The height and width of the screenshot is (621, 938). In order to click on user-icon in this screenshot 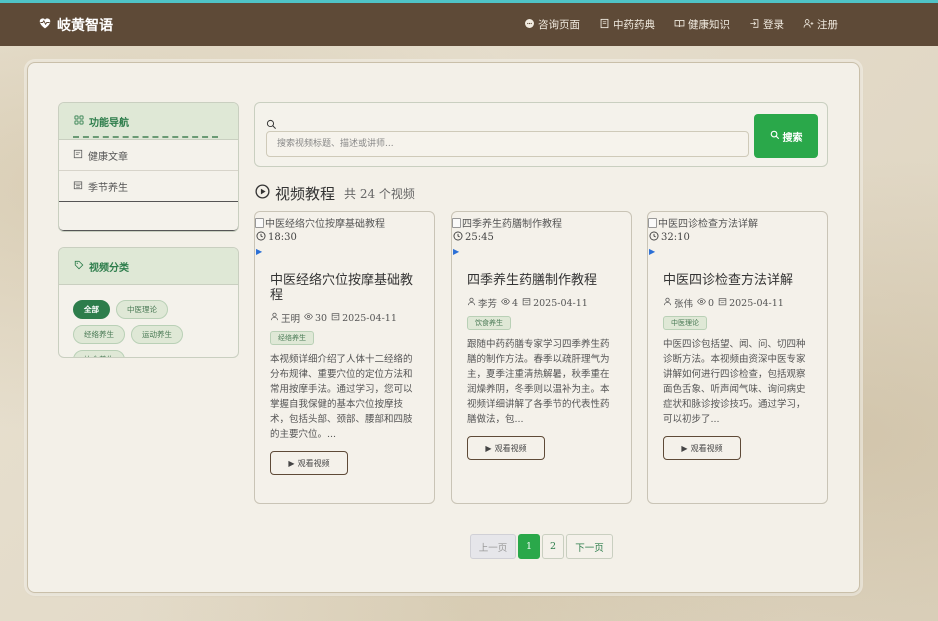, I will do `click(274, 318)`.